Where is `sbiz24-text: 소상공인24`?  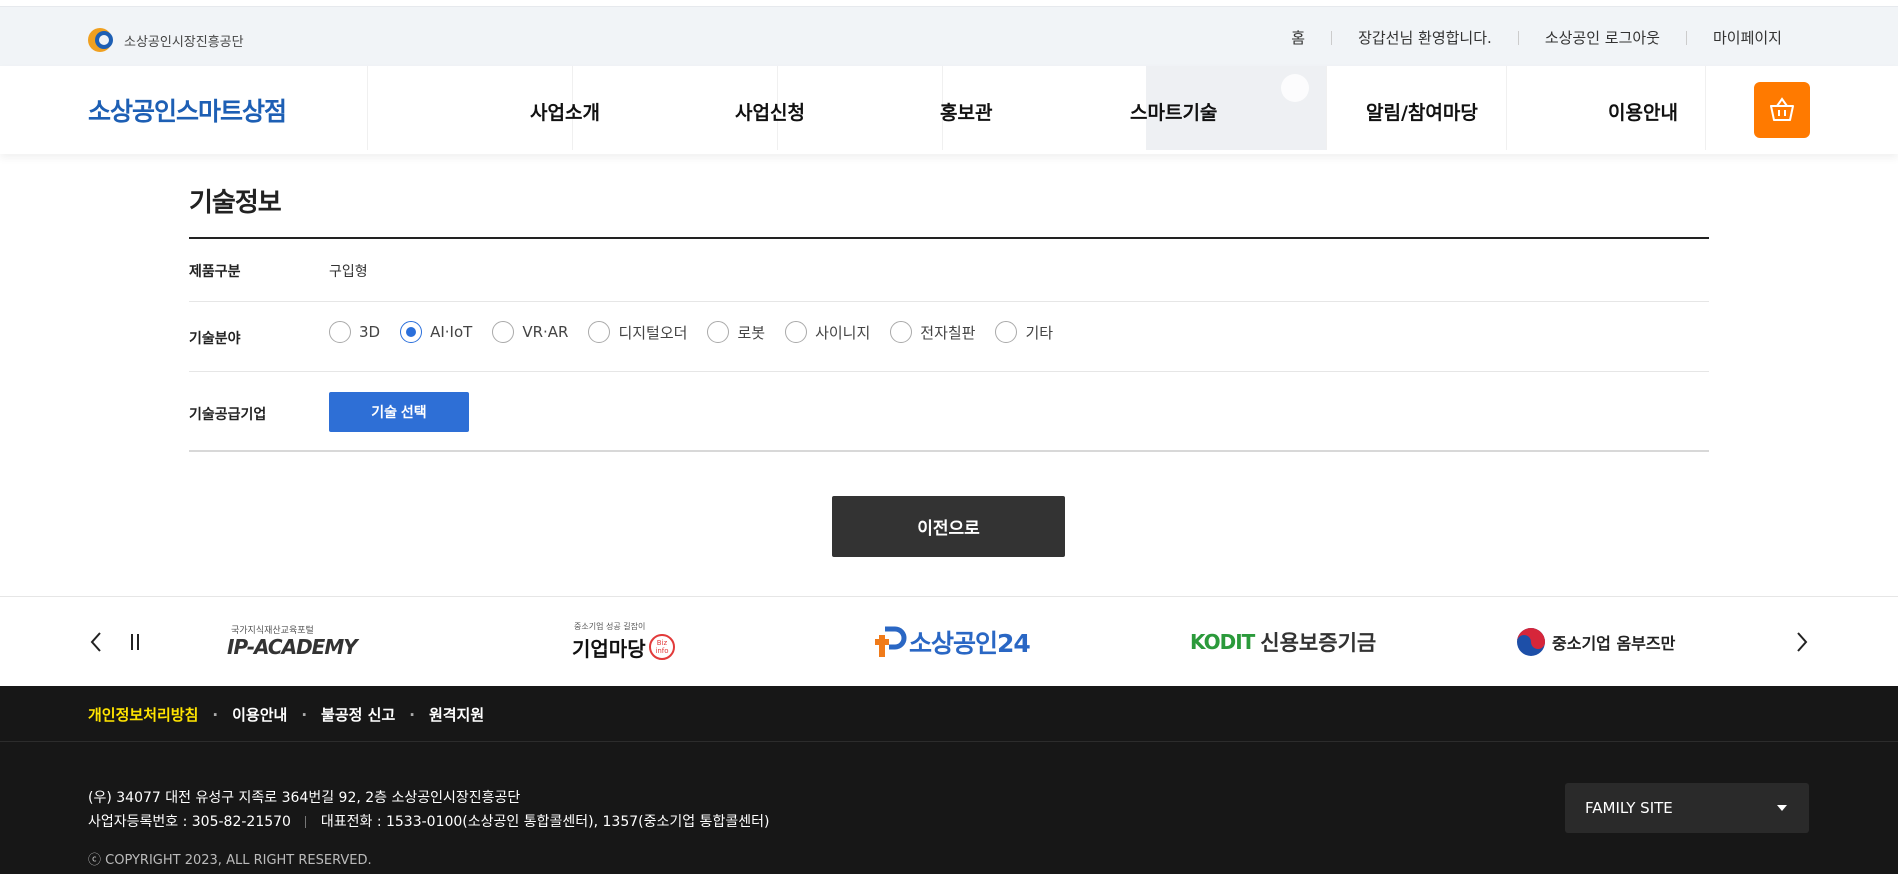
sbiz24-text: 소상공인24 is located at coordinates (970, 643).